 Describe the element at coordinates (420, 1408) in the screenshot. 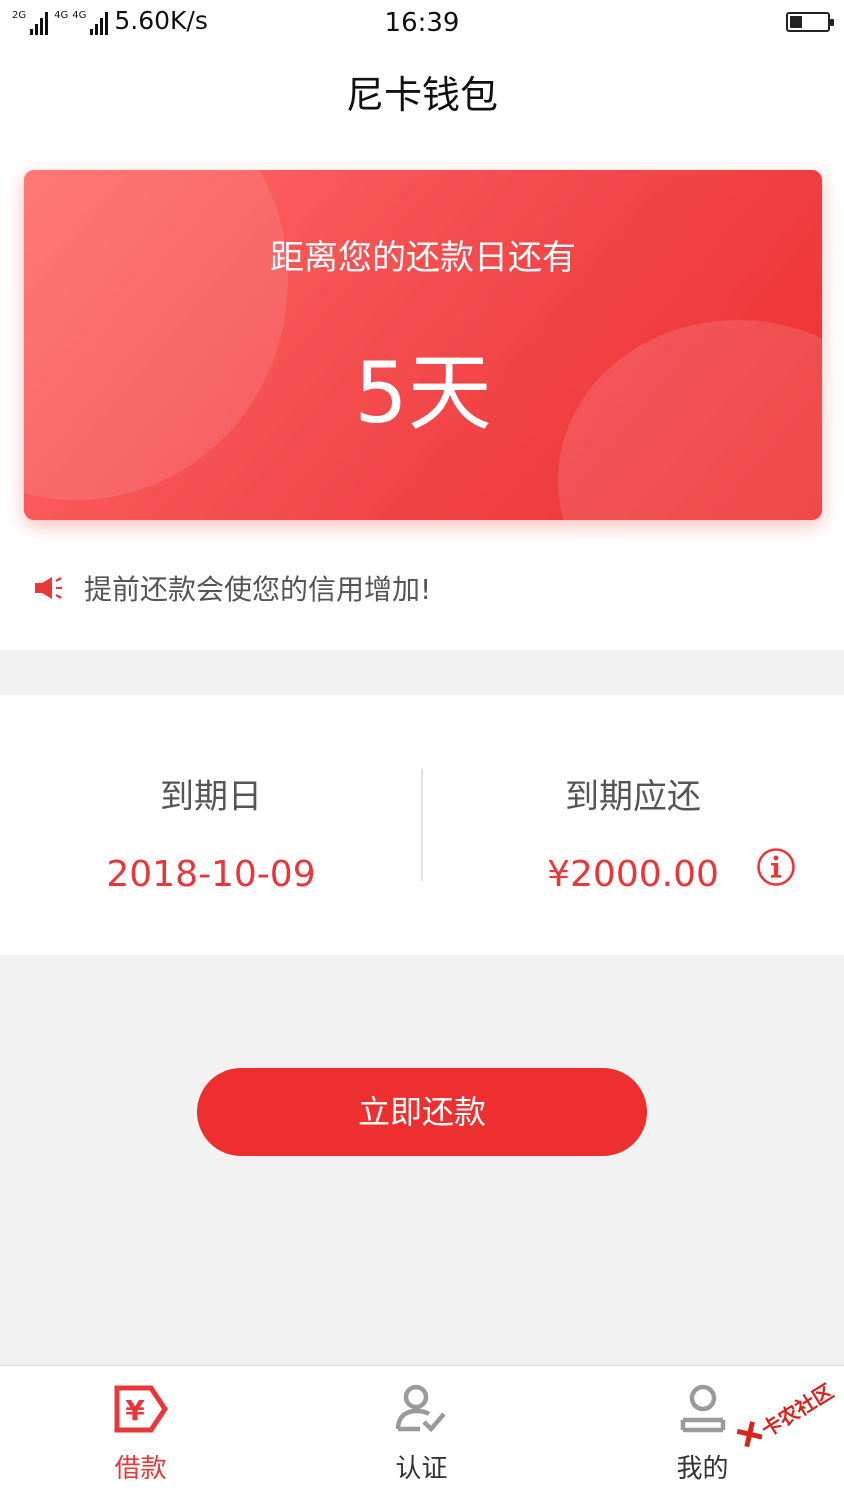

I see `verify-user-icon` at that location.